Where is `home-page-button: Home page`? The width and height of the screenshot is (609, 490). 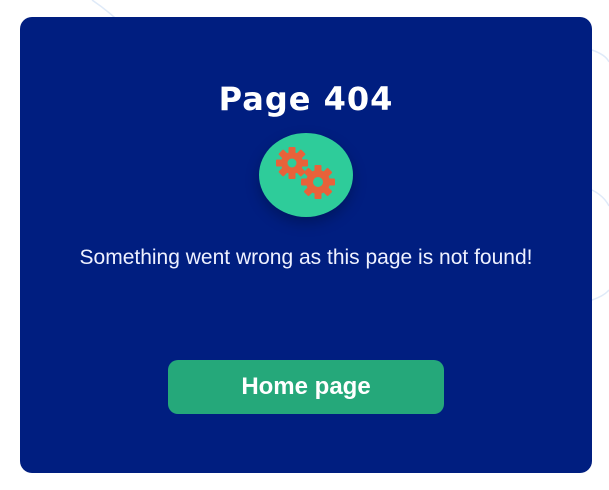
home-page-button: Home page is located at coordinates (306, 387).